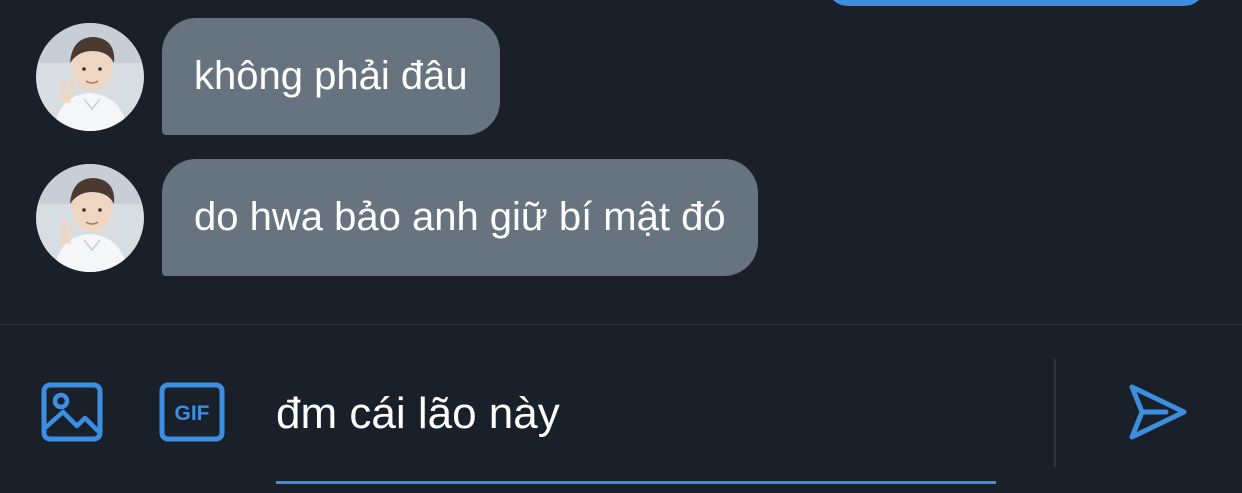 Image resolution: width=1242 pixels, height=493 pixels. I want to click on send-icon, so click(1158, 412).